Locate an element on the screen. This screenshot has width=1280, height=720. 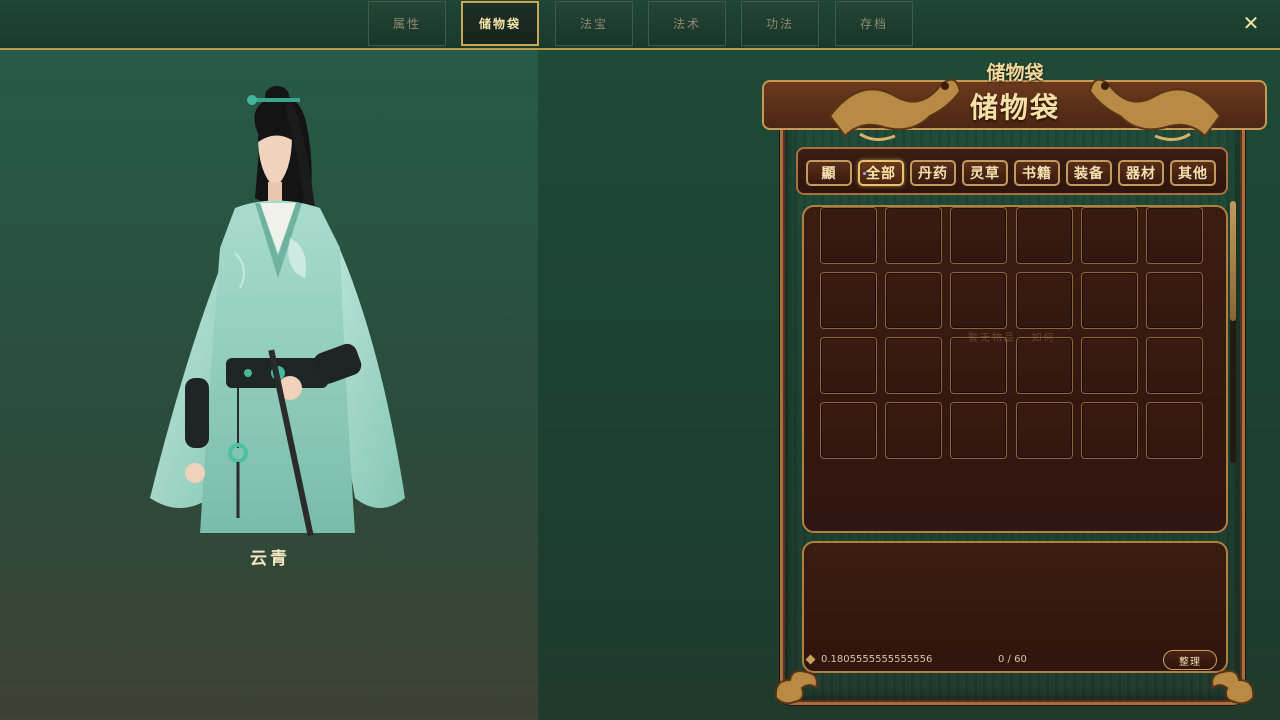
tab-artifacts: 法宝 is located at coordinates (594, 23).